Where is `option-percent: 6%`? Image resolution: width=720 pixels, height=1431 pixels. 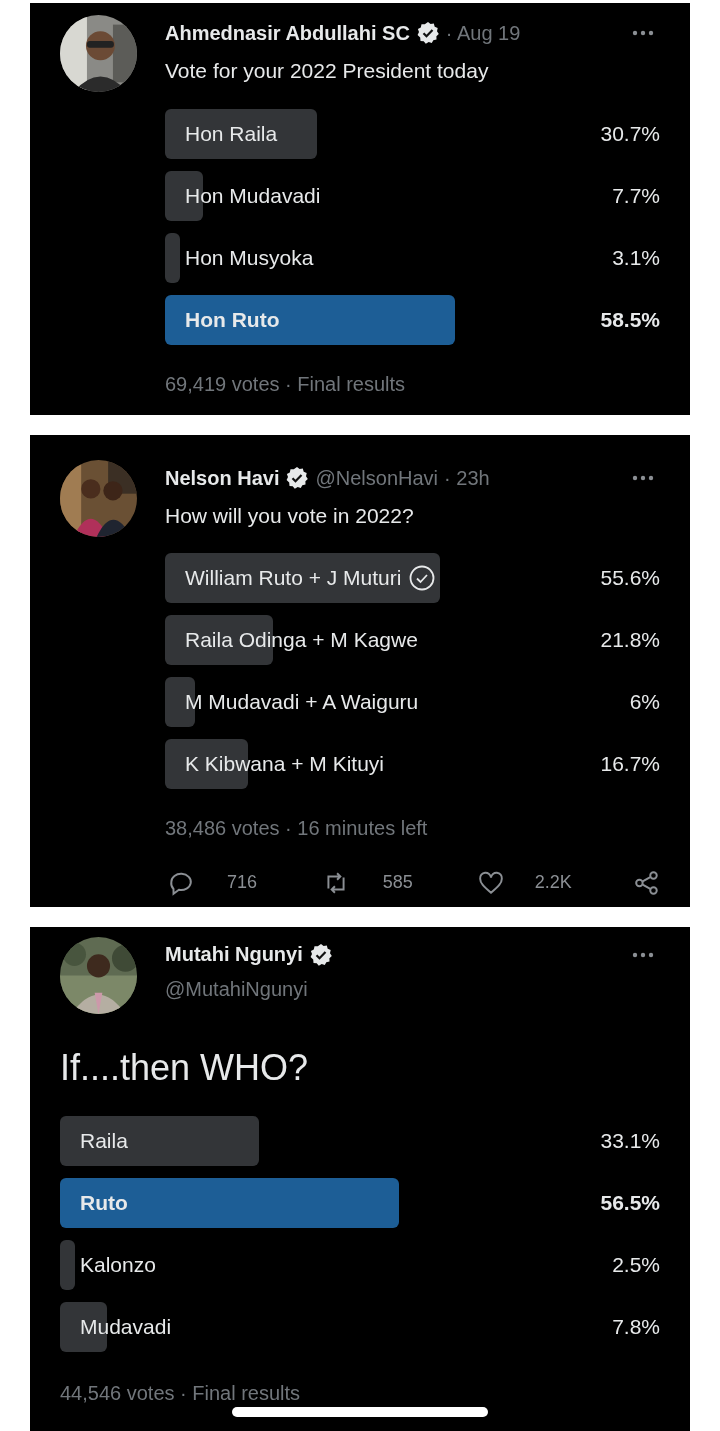
option-percent: 6% is located at coordinates (644, 701).